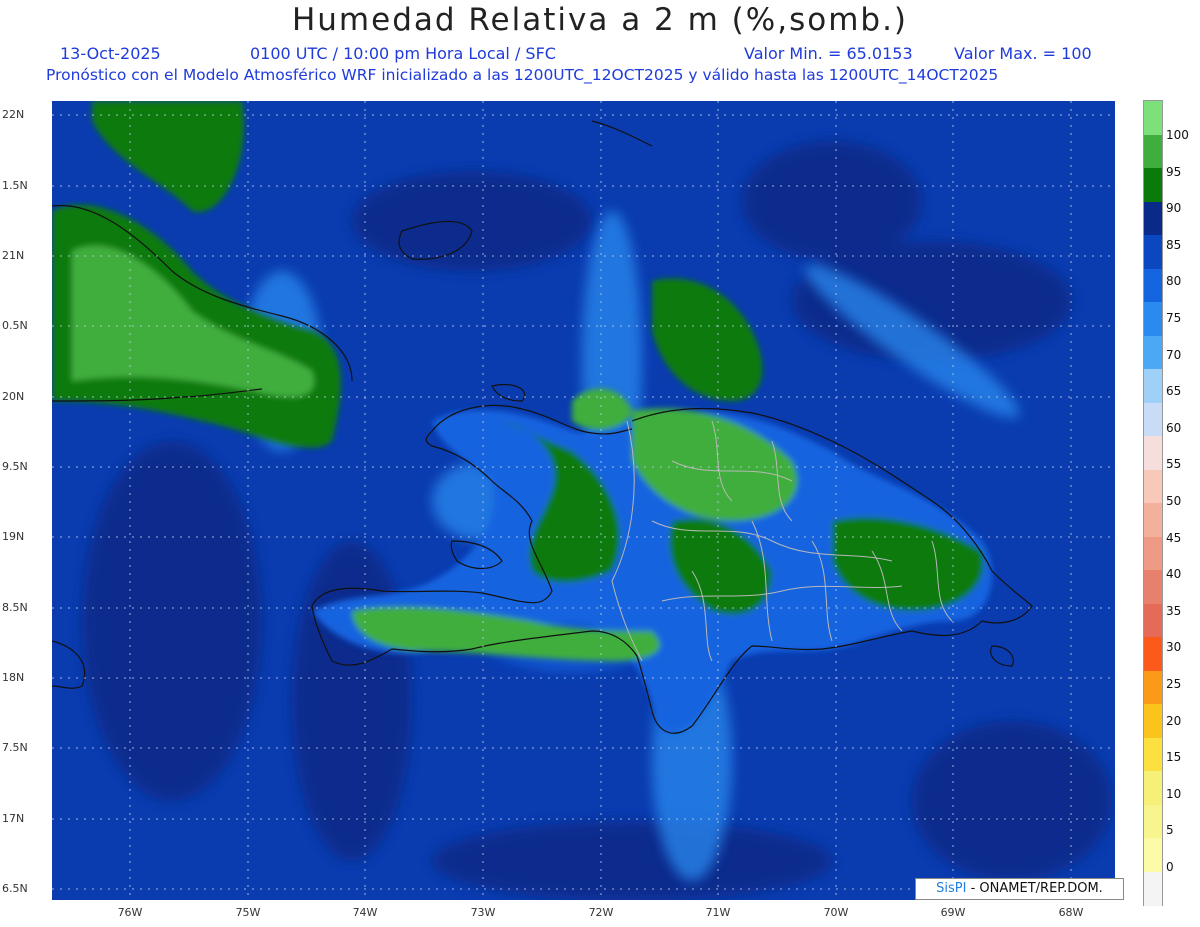 The image size is (1200, 927). What do you see at coordinates (1170, 830) in the screenshot?
I see `legend-label: 5` at bounding box center [1170, 830].